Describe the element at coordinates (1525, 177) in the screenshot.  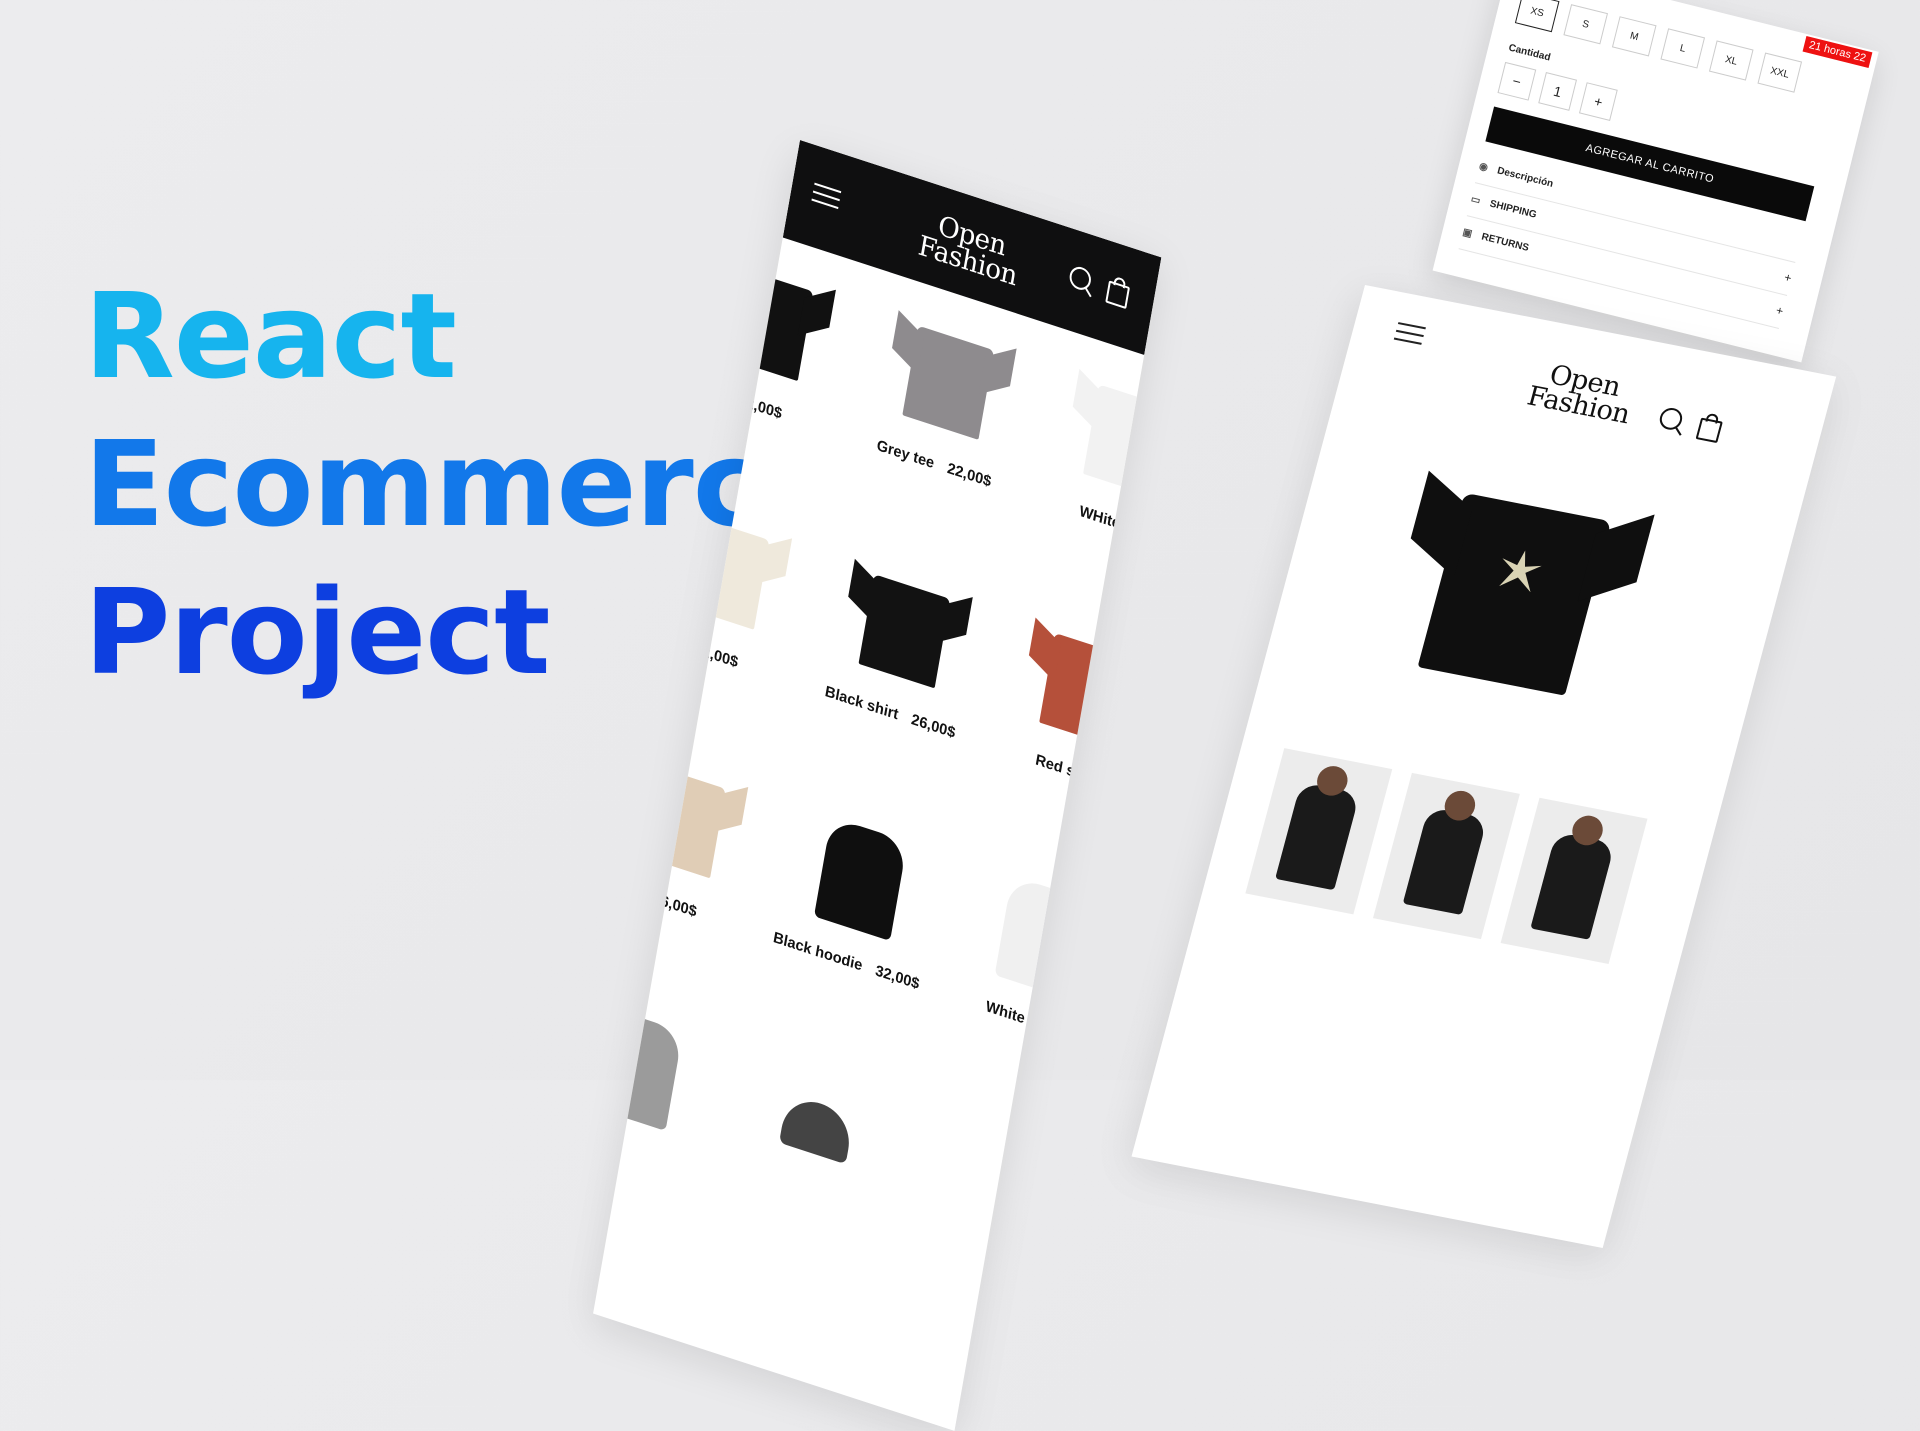
I see `accordion-label: Descripción` at that location.